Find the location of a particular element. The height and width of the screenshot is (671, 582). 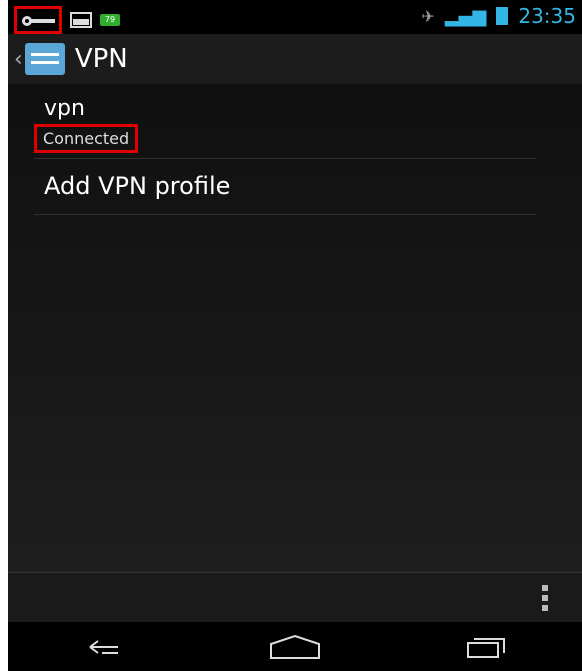

bottom-bar is located at coordinates (295, 597).